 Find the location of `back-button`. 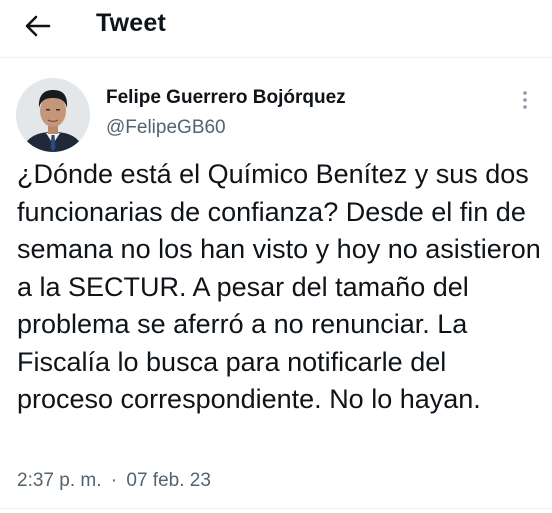

back-button is located at coordinates (38, 26).